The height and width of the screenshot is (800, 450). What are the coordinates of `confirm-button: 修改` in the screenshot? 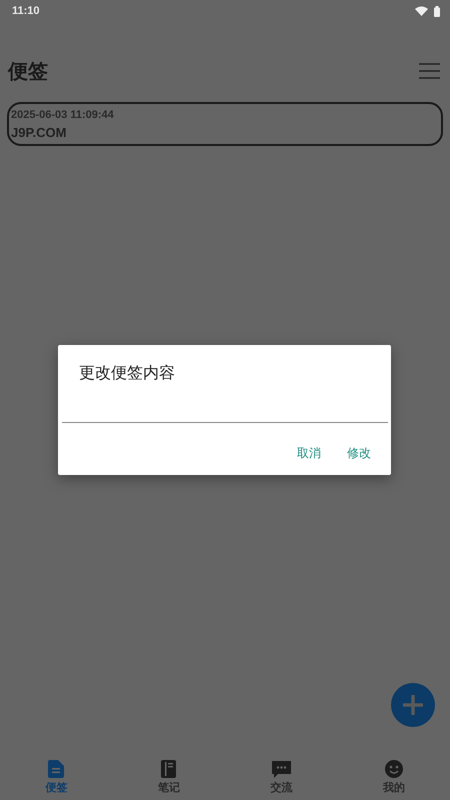 It's located at (359, 453).